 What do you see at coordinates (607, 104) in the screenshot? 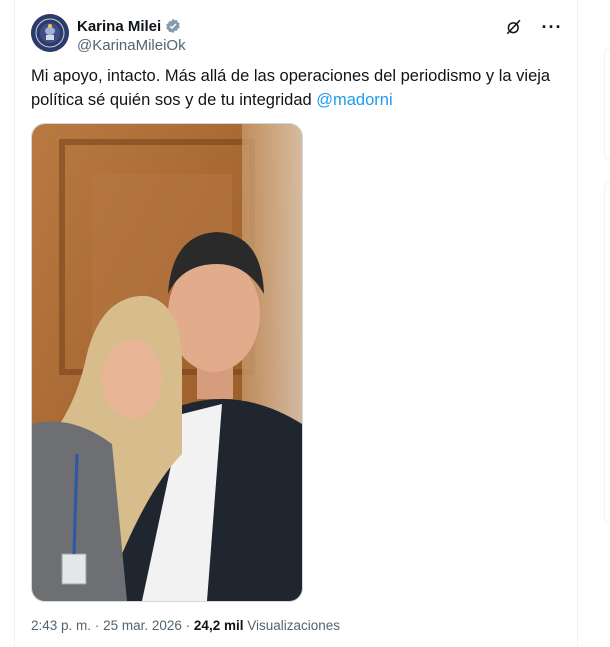
I see `side-card-top` at bounding box center [607, 104].